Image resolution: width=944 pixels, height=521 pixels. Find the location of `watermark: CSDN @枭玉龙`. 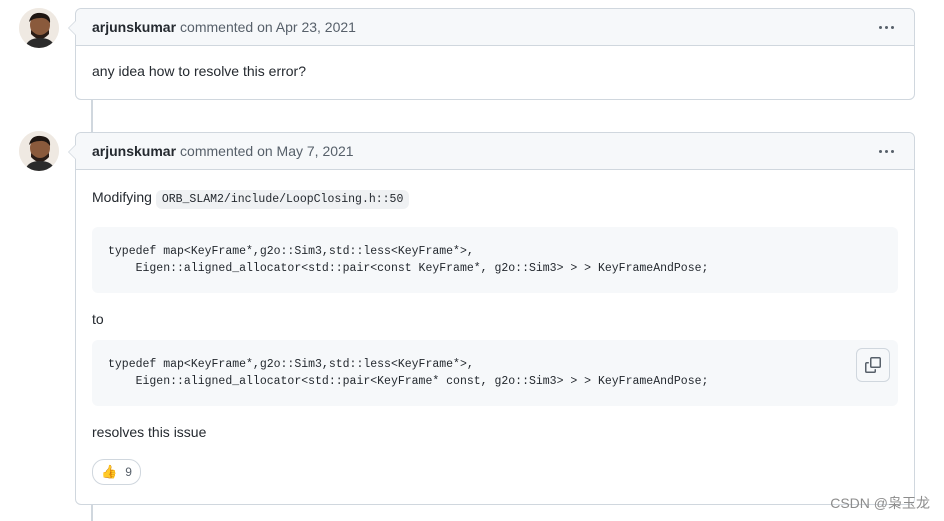

watermark: CSDN @枭玉龙 is located at coordinates (880, 503).